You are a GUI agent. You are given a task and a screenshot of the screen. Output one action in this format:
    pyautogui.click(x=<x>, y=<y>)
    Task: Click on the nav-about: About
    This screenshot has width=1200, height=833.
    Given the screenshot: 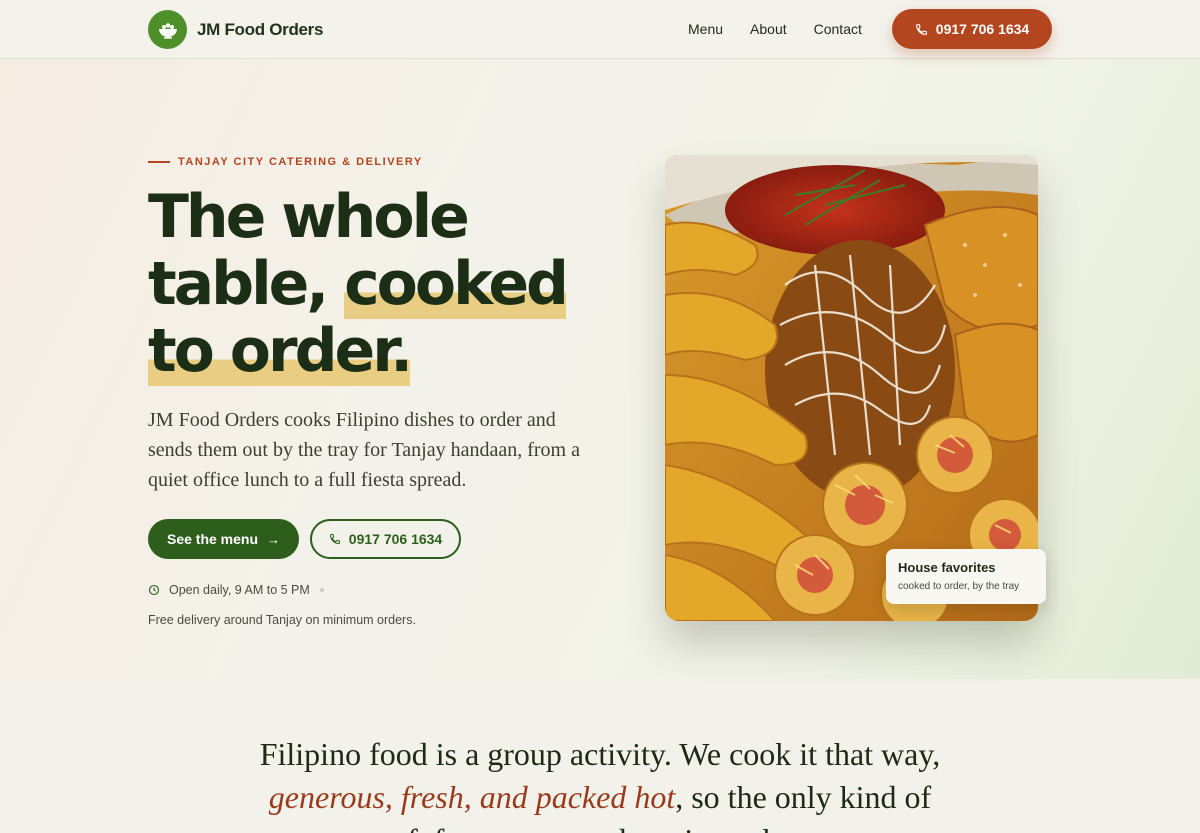 What is the action you would take?
    pyautogui.click(x=768, y=29)
    